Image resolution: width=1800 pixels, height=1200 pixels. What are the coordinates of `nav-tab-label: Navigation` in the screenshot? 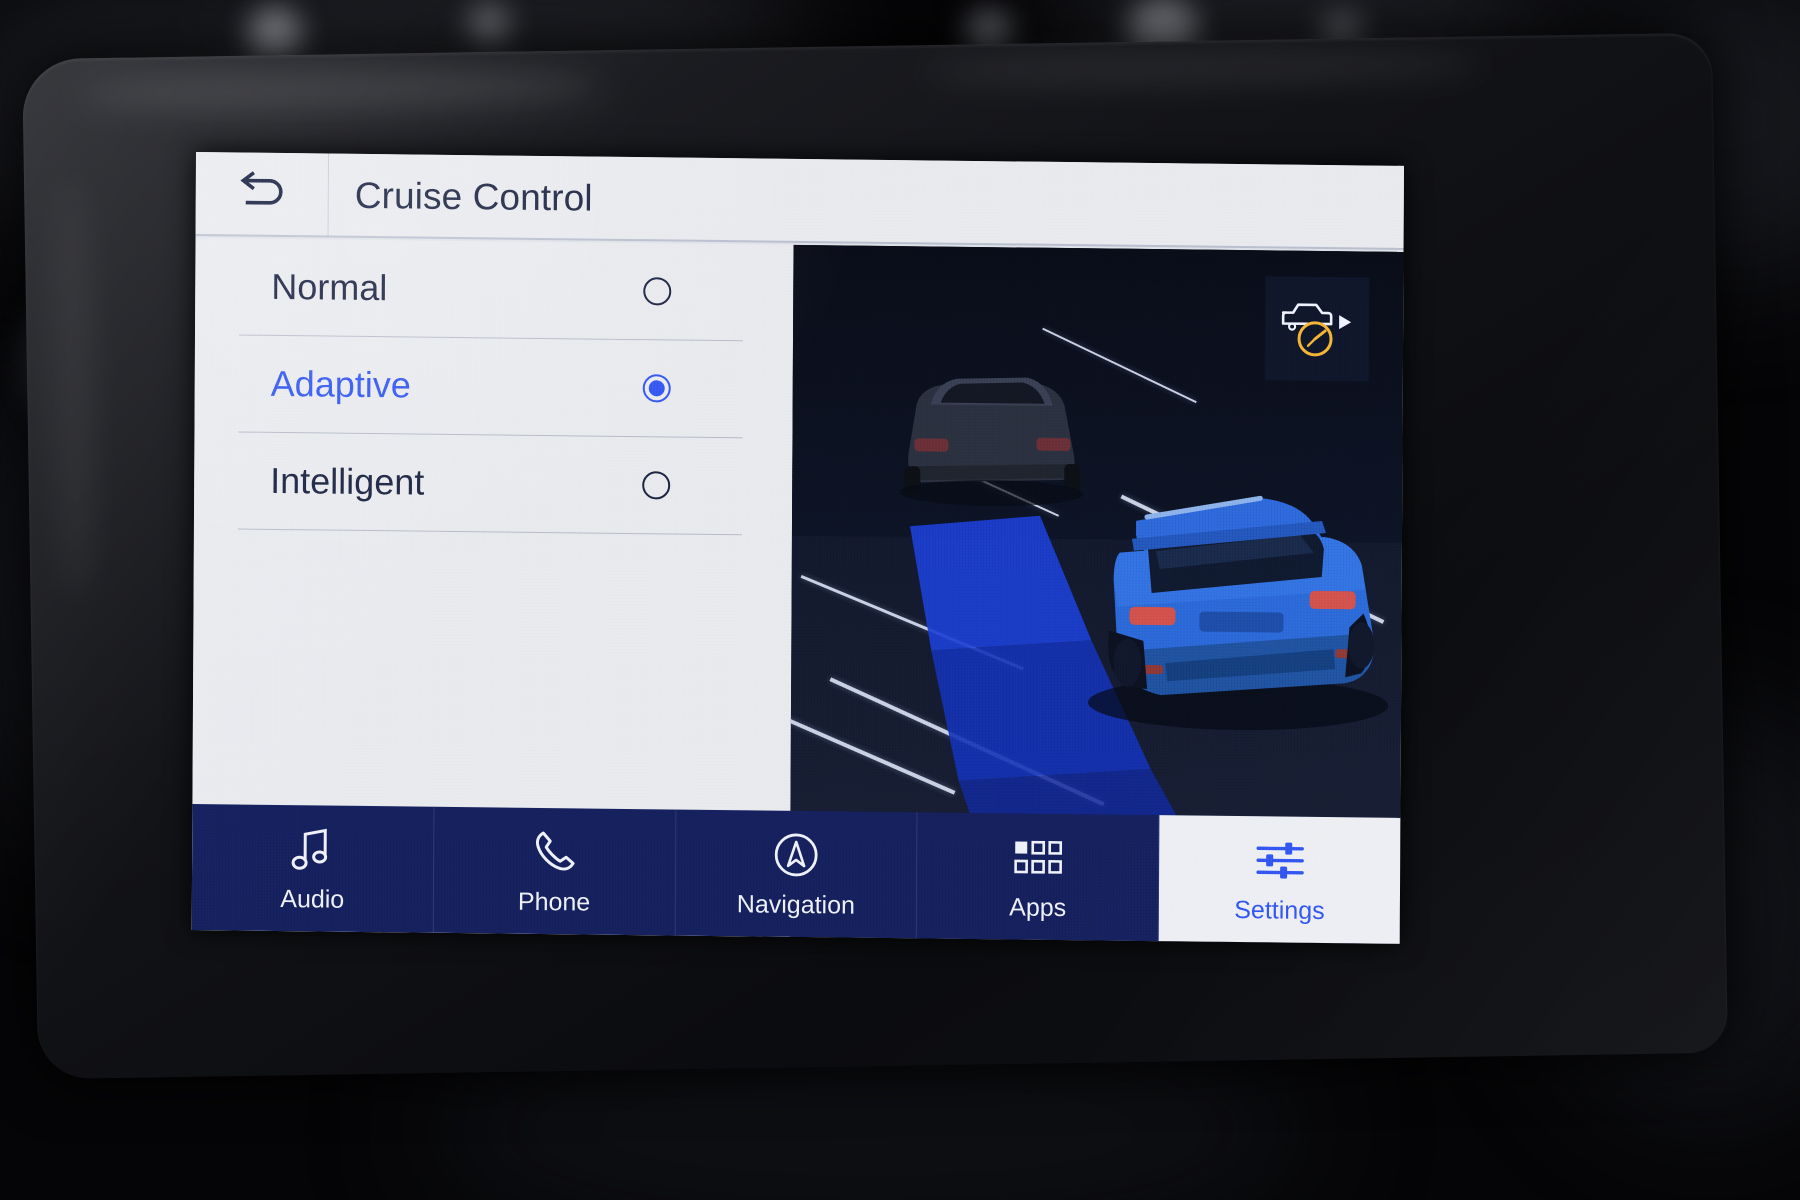 It's located at (796, 904).